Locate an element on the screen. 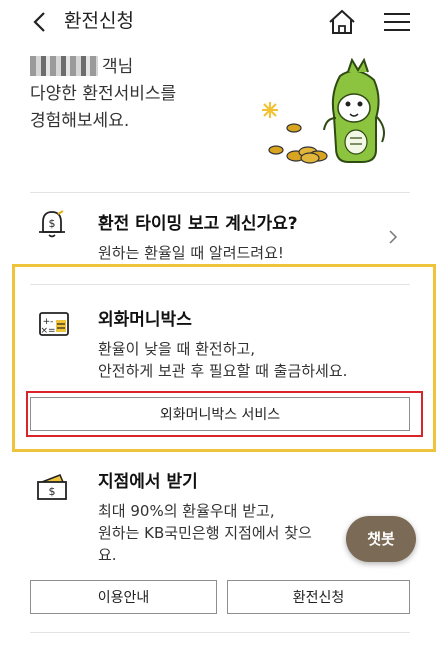 The height and width of the screenshot is (646, 448). branch-desc-line3: 요. is located at coordinates (107, 555).